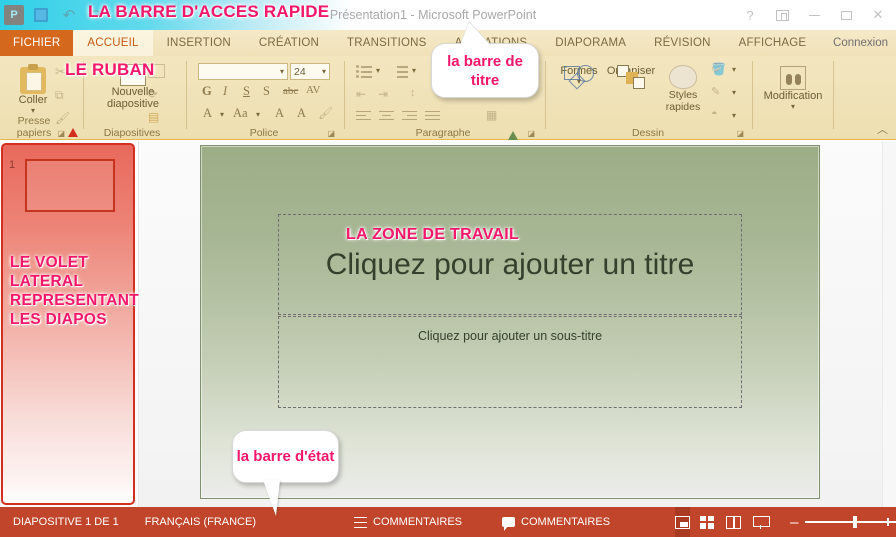 The height and width of the screenshot is (537, 896). What do you see at coordinates (113, 43) in the screenshot?
I see `tab-accueil: ACCUEIL` at bounding box center [113, 43].